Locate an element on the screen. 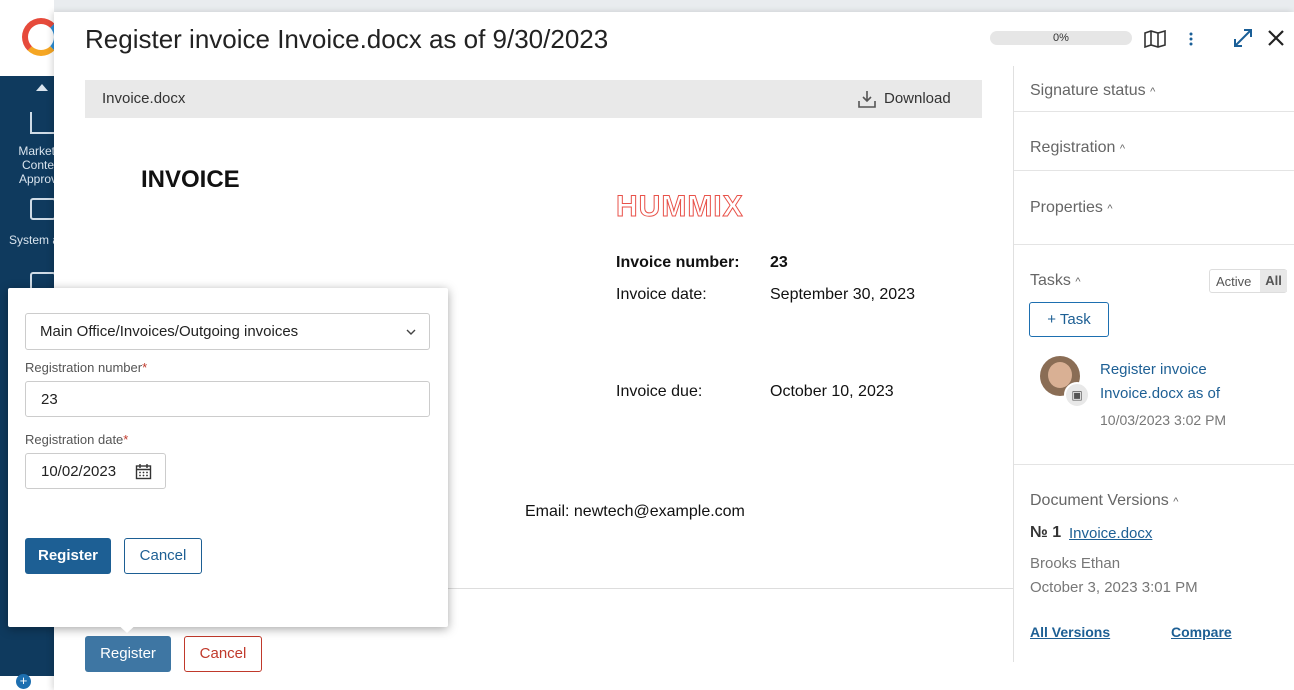  invoice-date-value: September 30, 2023 is located at coordinates (842, 294).